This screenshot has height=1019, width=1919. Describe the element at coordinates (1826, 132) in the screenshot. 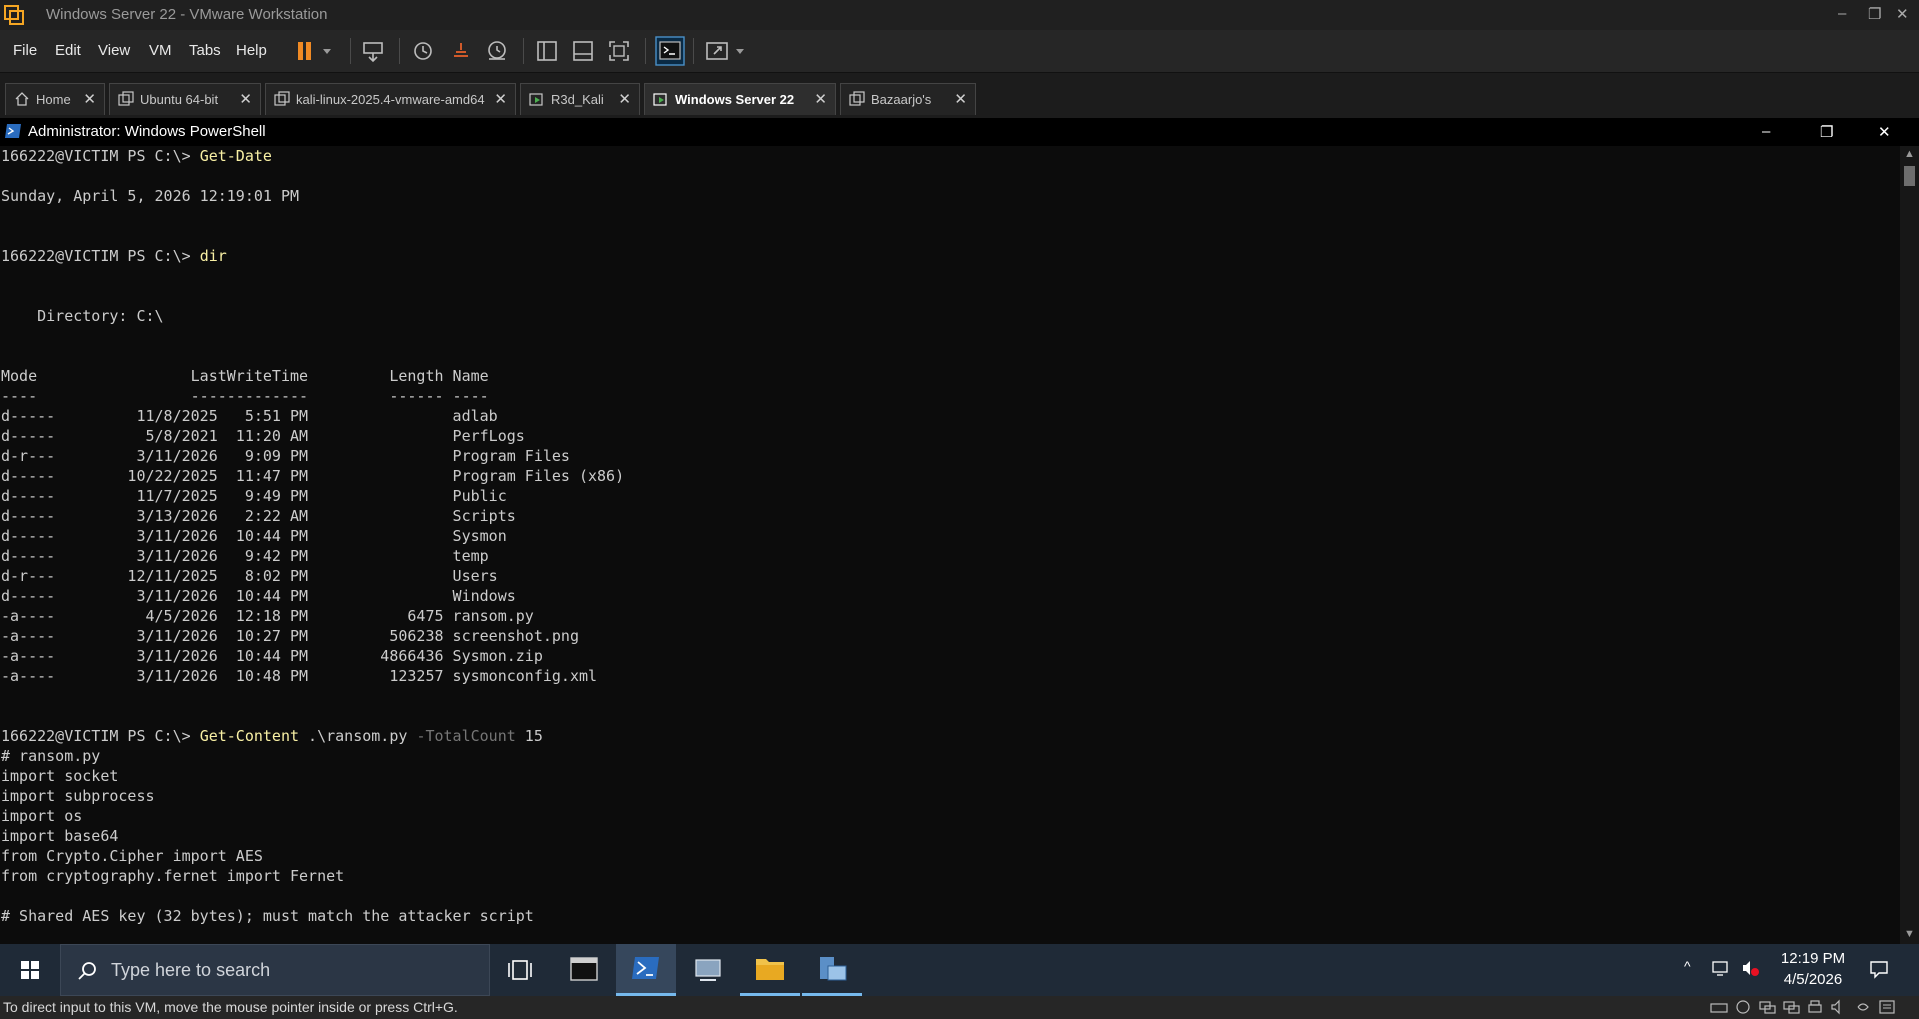

I see `ps-restore-button: ❐` at that location.